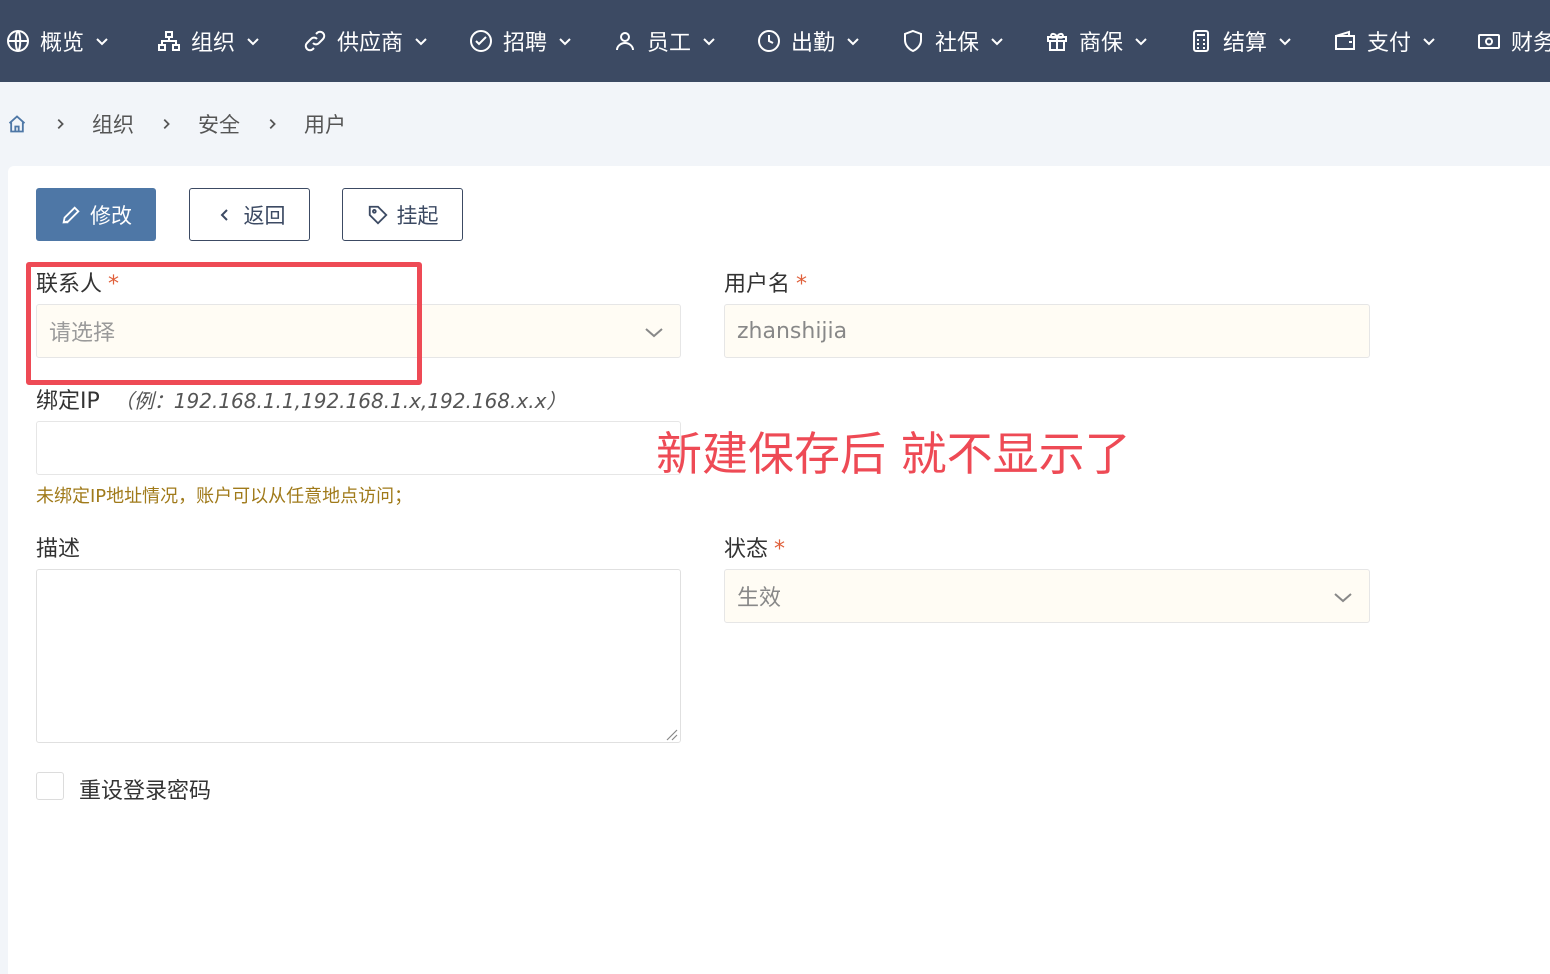 This screenshot has height=974, width=1550. What do you see at coordinates (169, 41) in the screenshot?
I see `org-chart-icon` at bounding box center [169, 41].